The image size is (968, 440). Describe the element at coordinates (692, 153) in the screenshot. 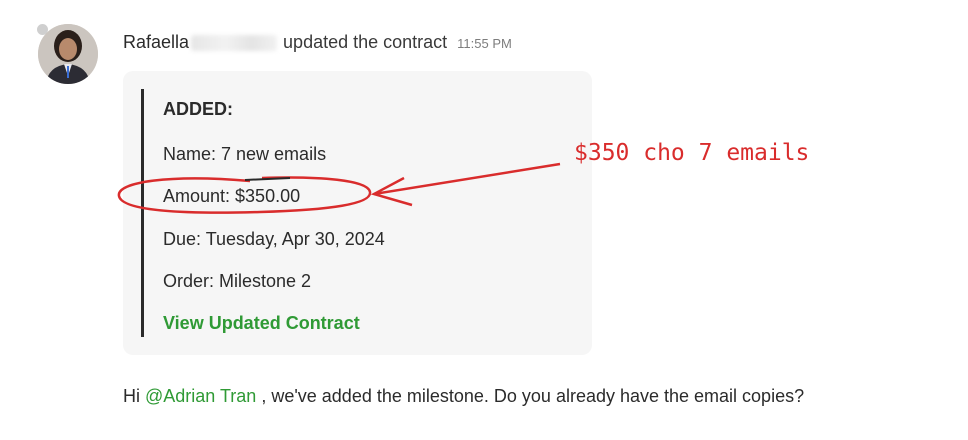

I see `annotation-note: $350 cho 7 emails` at that location.